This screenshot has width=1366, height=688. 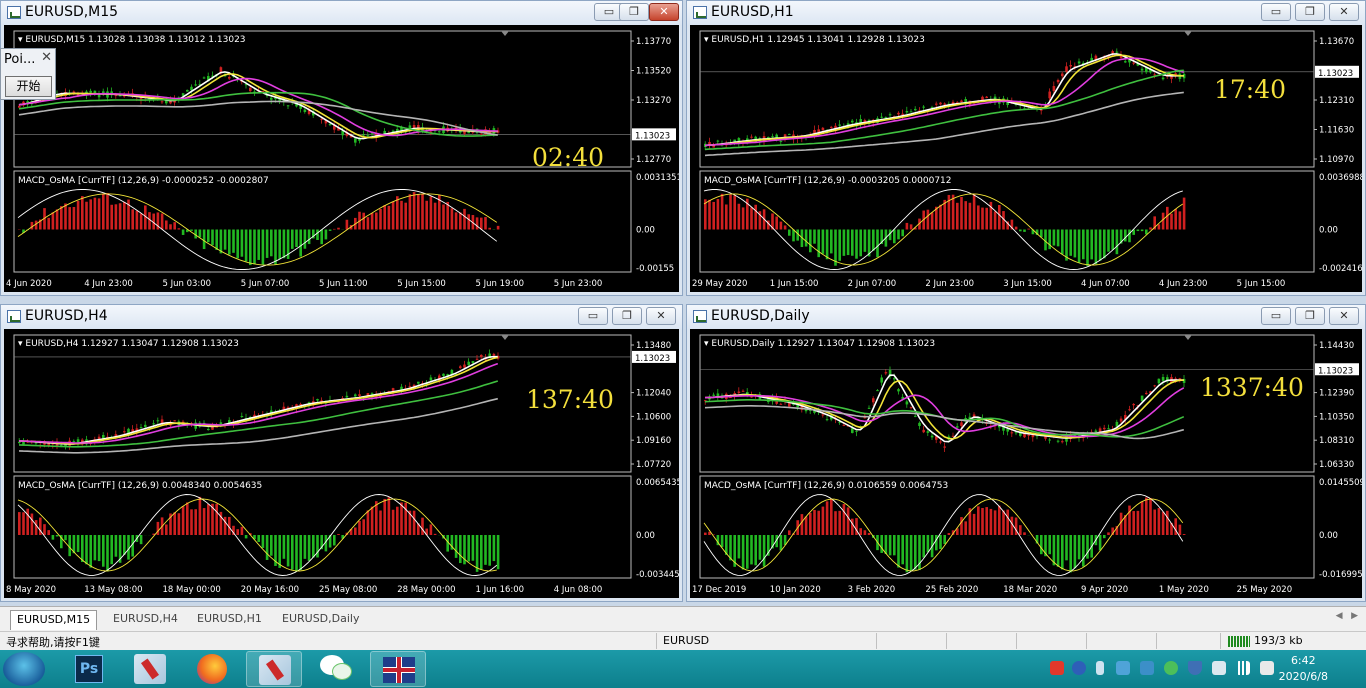 I want to click on title-bar: EURUSD,Daily ▭ ❐ ✕, so click(x=1026, y=317).